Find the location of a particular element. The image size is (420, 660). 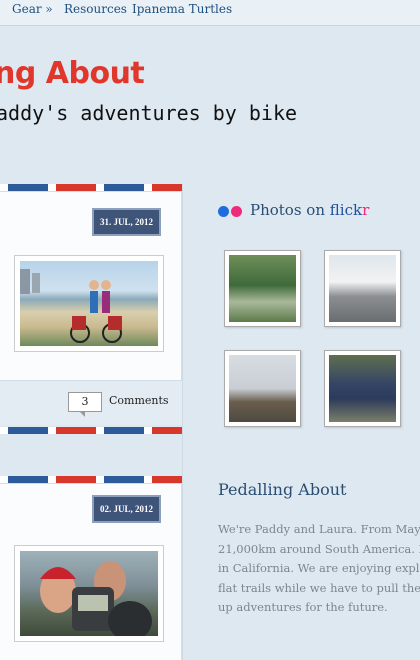

about-line: We're Paddy and Laura. From May 20 is located at coordinates (319, 529).